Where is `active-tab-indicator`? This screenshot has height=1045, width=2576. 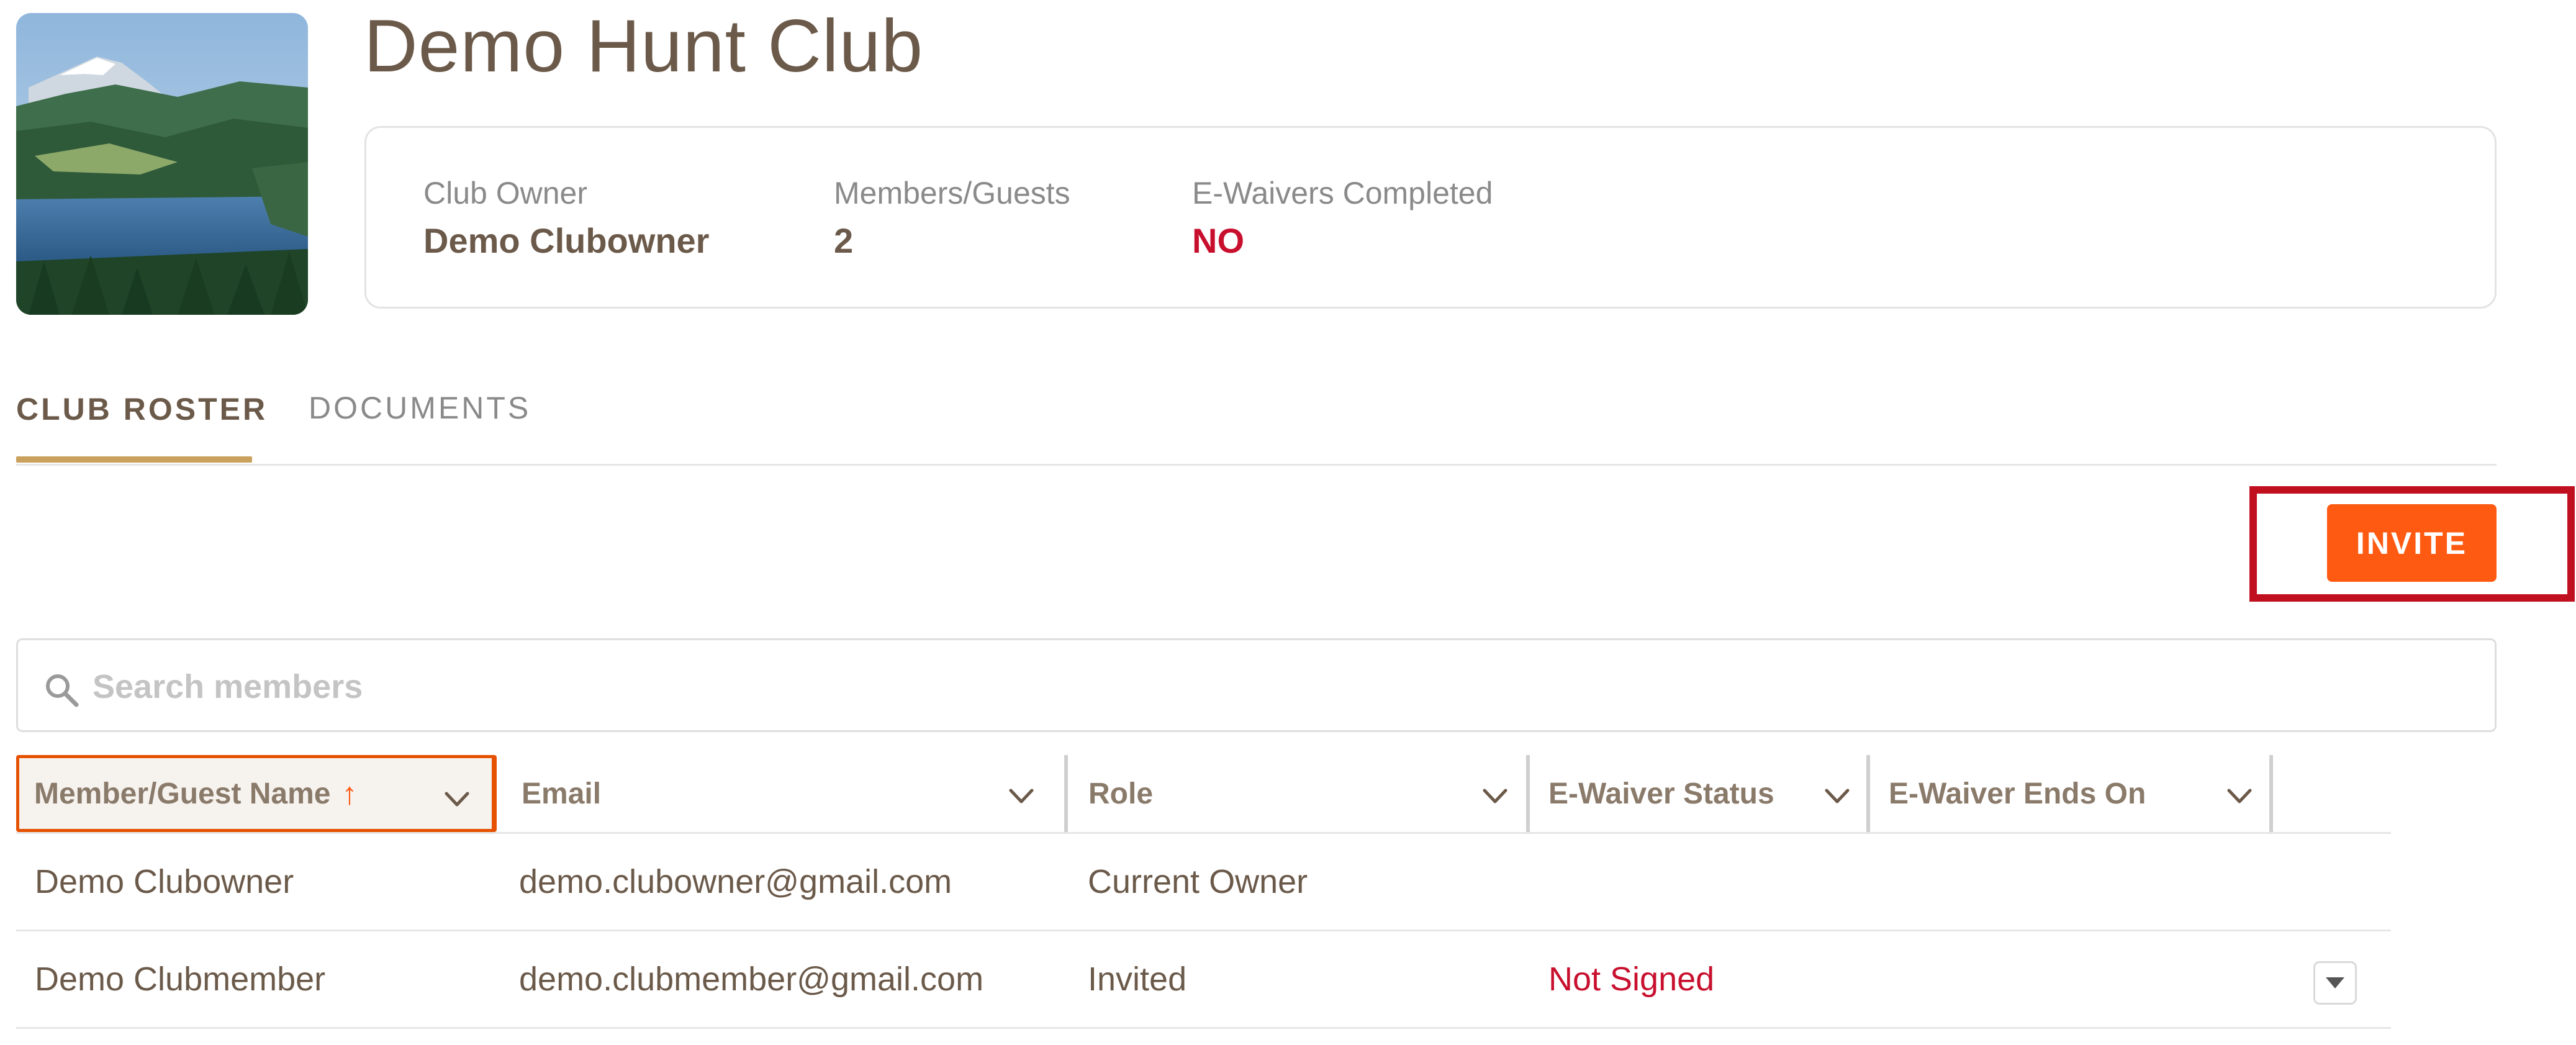 active-tab-indicator is located at coordinates (134, 459).